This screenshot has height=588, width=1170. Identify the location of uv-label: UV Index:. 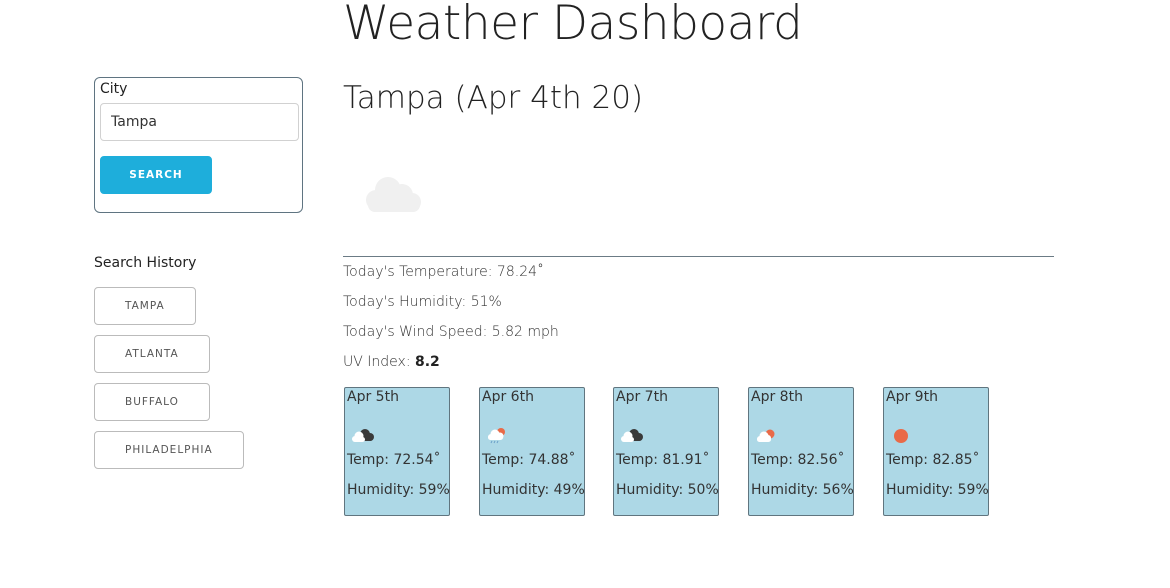
(379, 362).